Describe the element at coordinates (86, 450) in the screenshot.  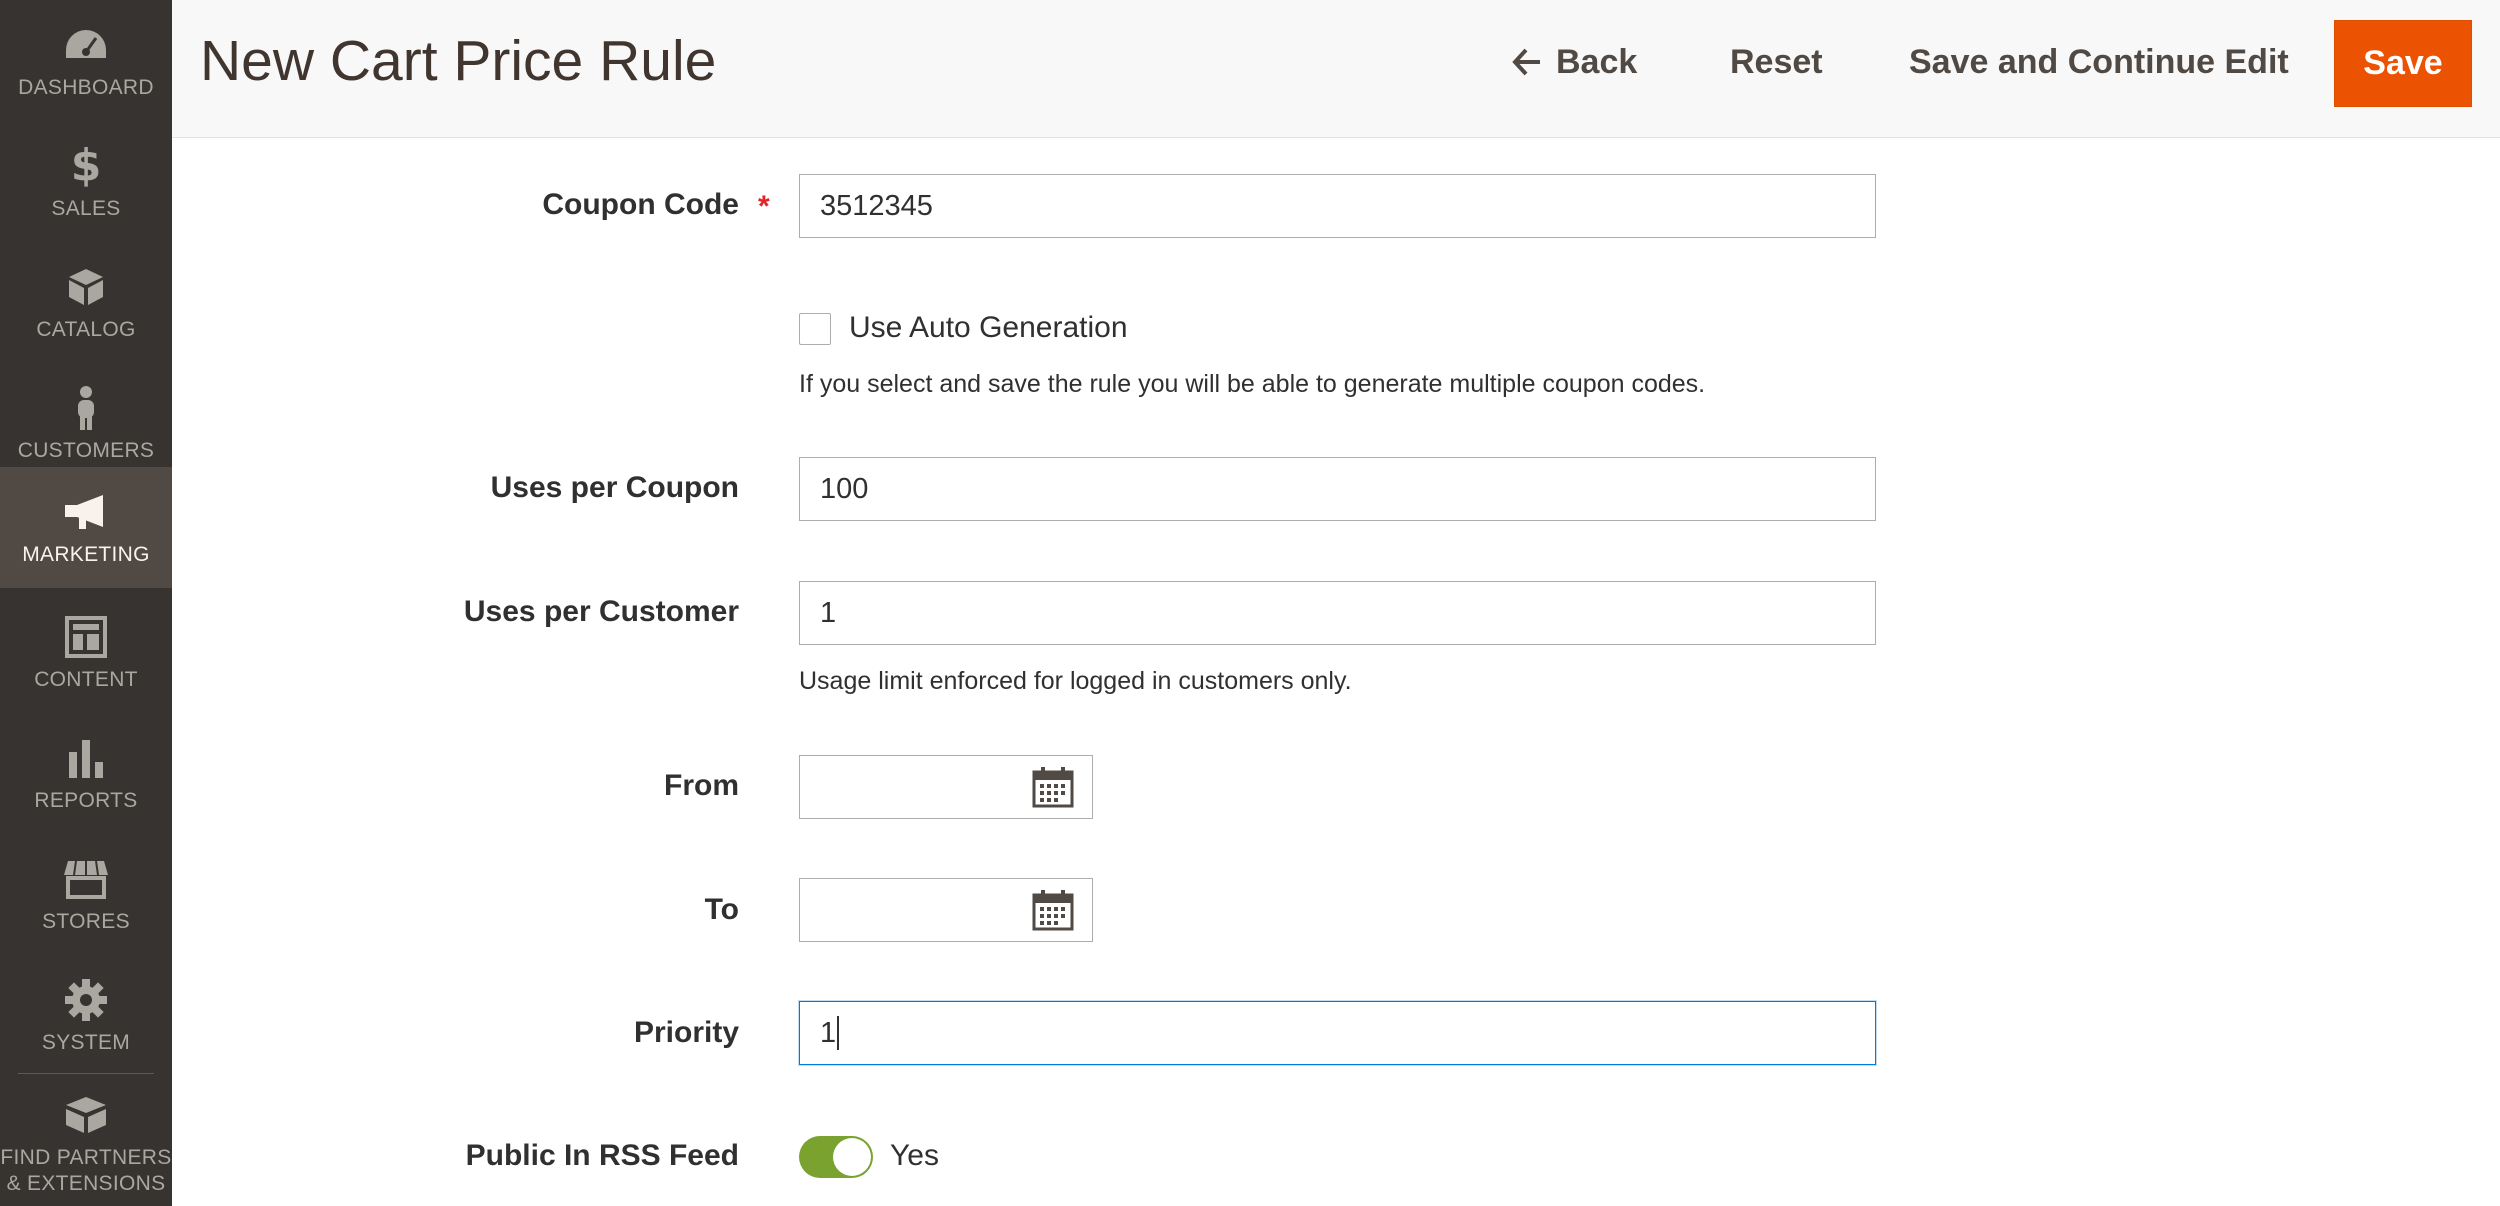
I see `sidebar-item-label: CUSTOMERS` at that location.